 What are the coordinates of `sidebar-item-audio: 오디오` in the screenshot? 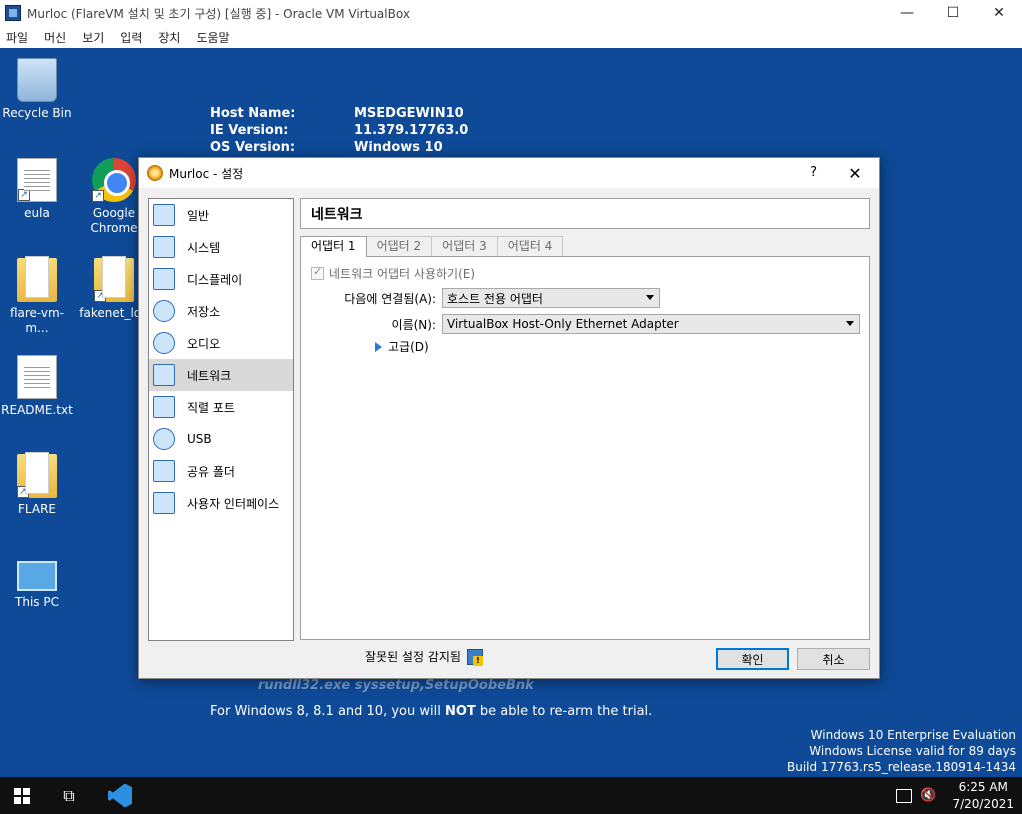 It's located at (221, 343).